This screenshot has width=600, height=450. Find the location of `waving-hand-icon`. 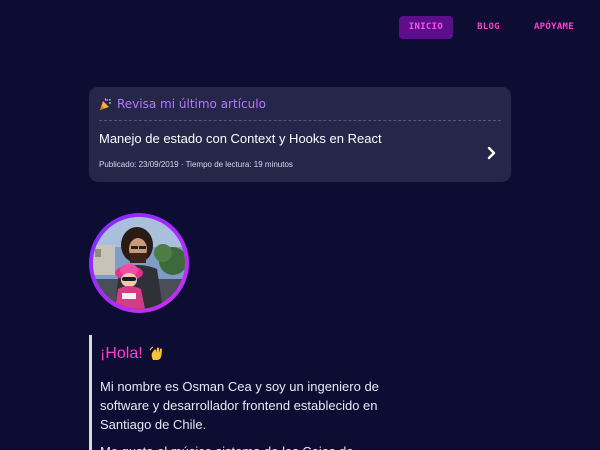

waving-hand-icon is located at coordinates (157, 354).